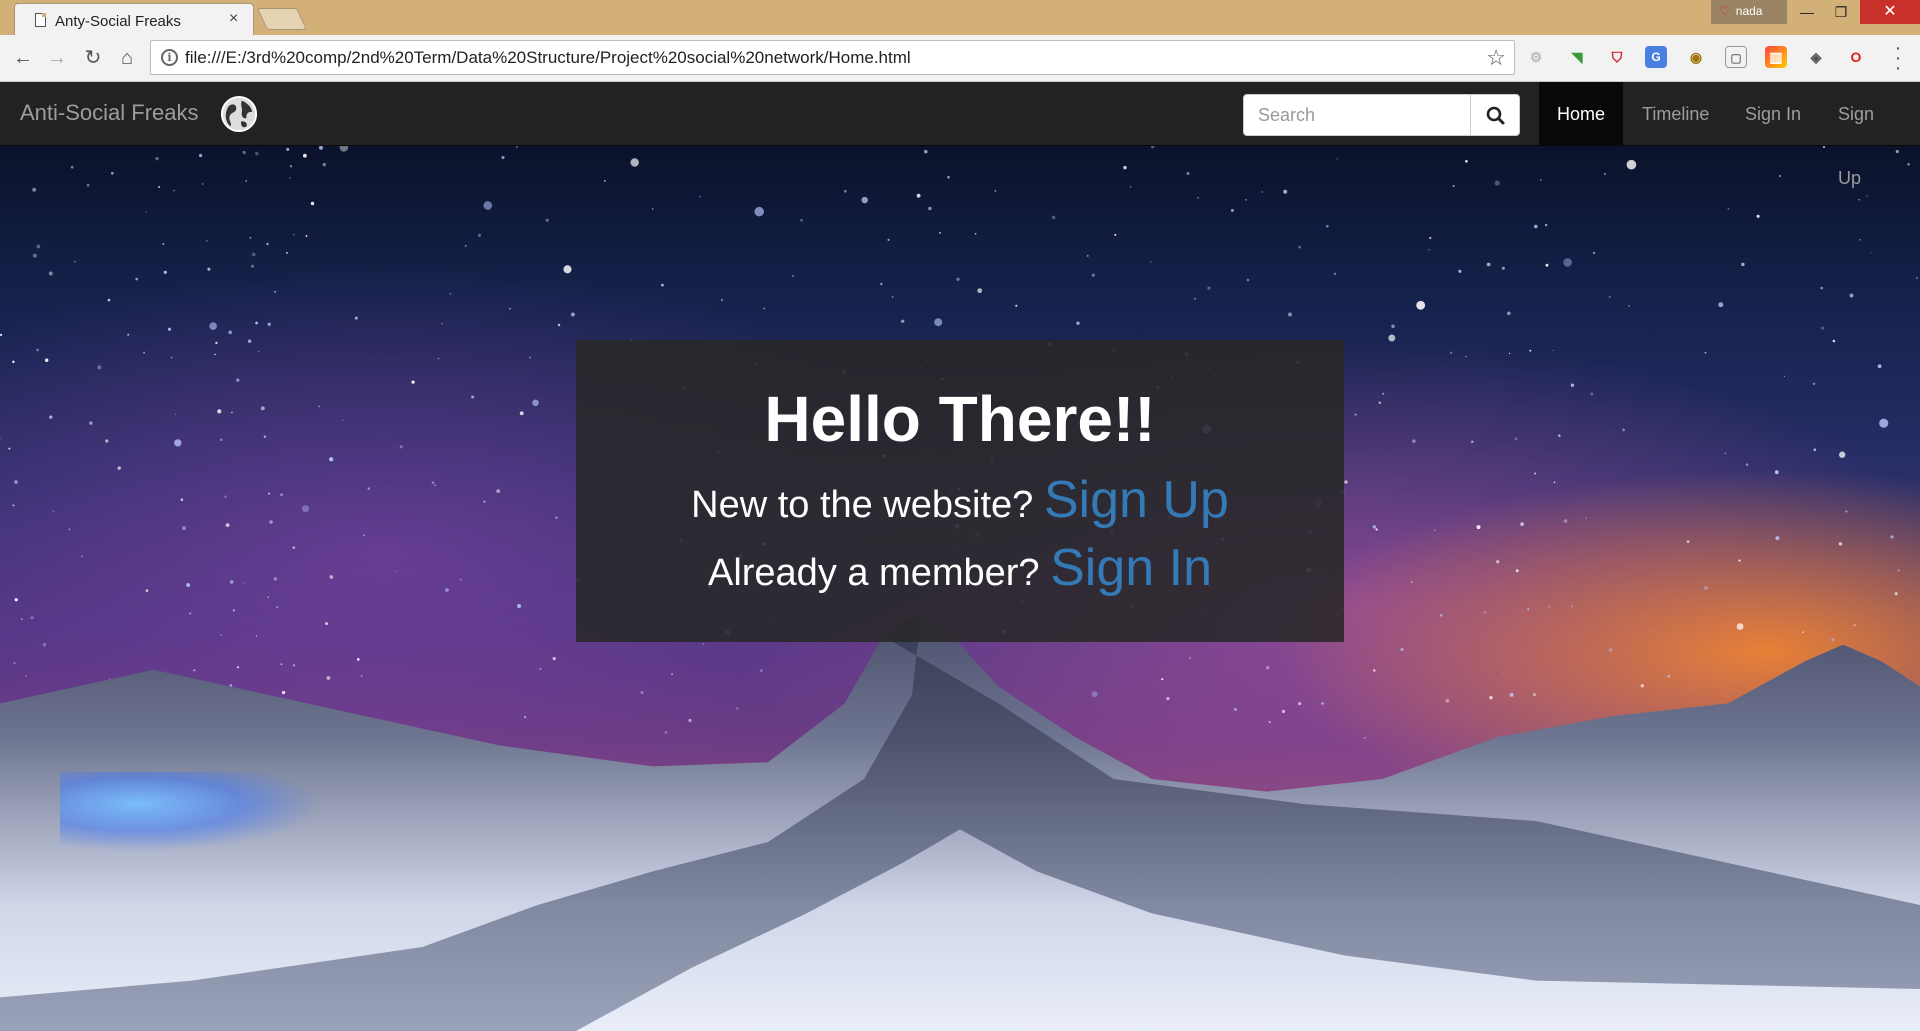 The width and height of the screenshot is (1920, 1031). What do you see at coordinates (1890, 12) in the screenshot?
I see `close-window-button: ✕` at bounding box center [1890, 12].